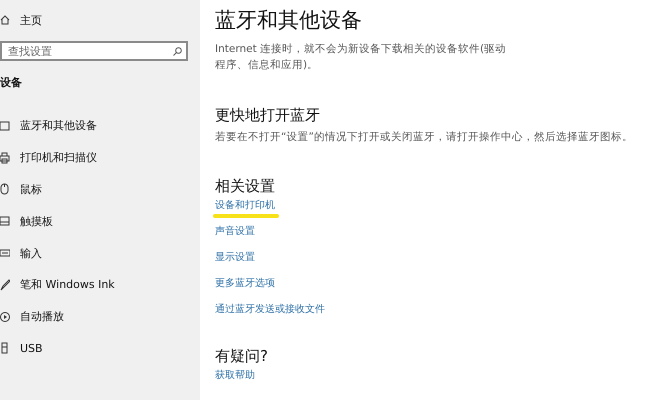 This screenshot has width=651, height=400. What do you see at coordinates (245, 186) in the screenshot?
I see `section-heading: 相关设置` at bounding box center [245, 186].